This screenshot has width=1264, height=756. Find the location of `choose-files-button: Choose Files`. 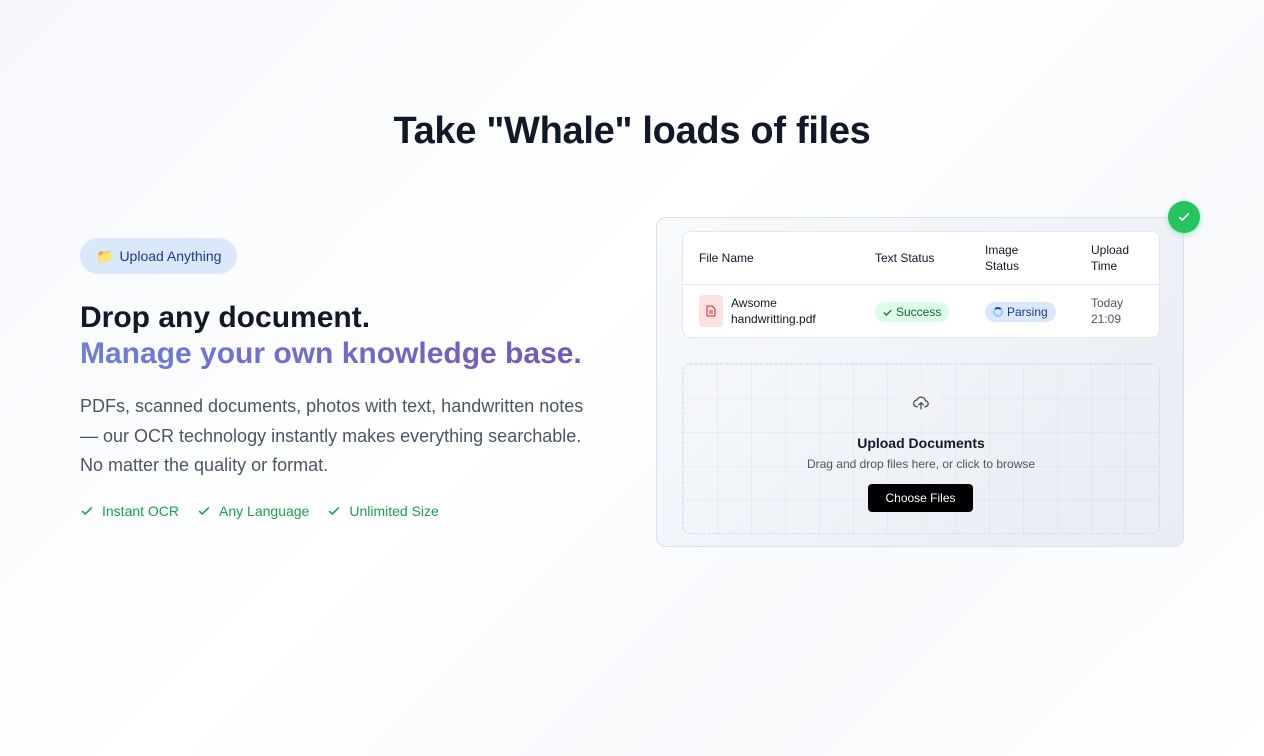

choose-files-button: Choose Files is located at coordinates (920, 498).